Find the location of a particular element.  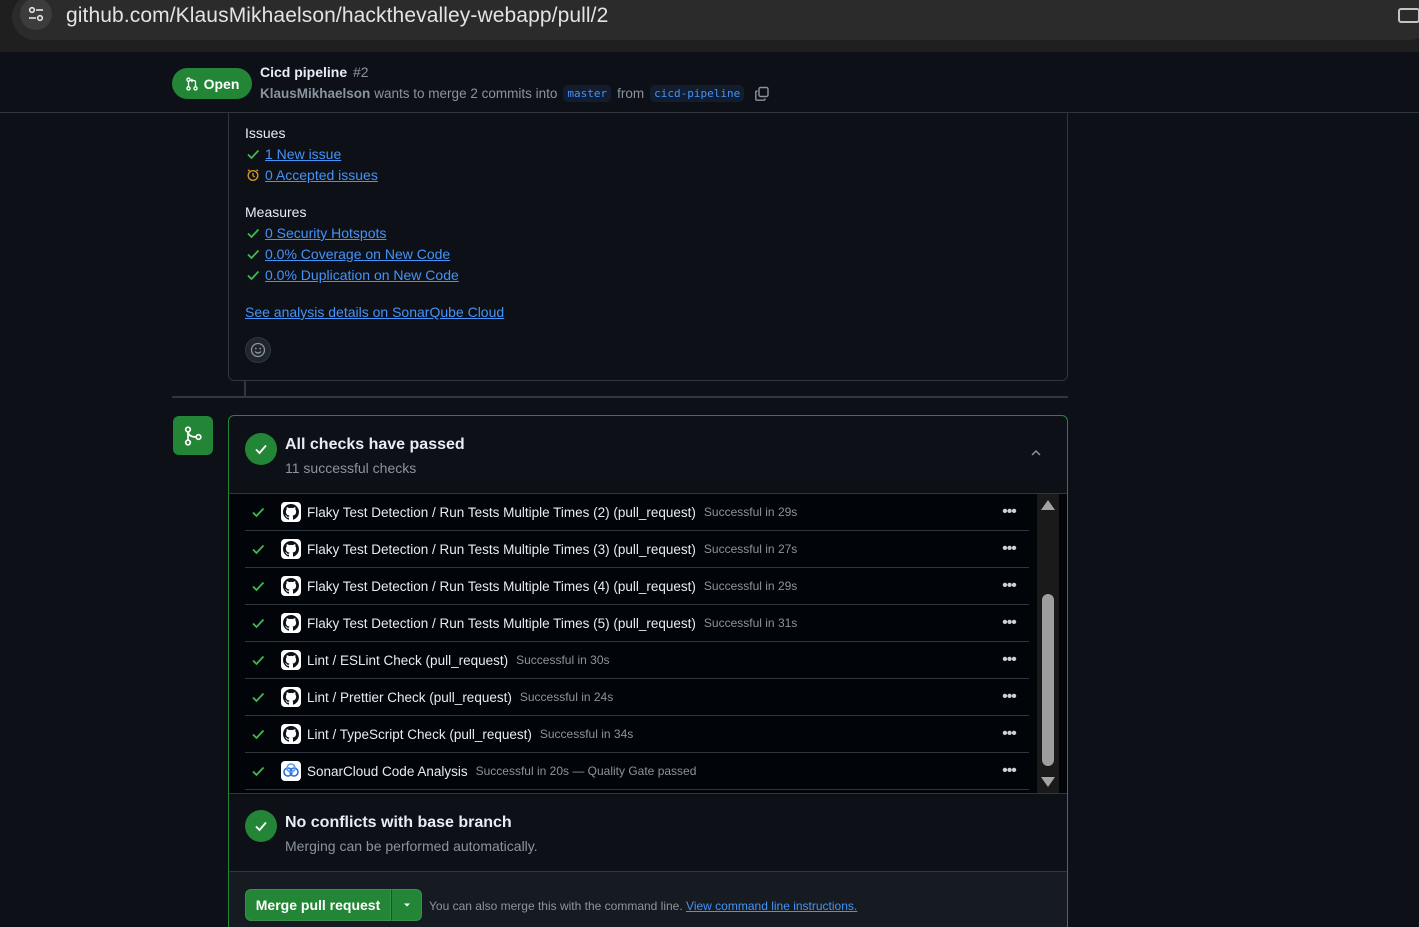

cast-icon is located at coordinates (1408, 17).